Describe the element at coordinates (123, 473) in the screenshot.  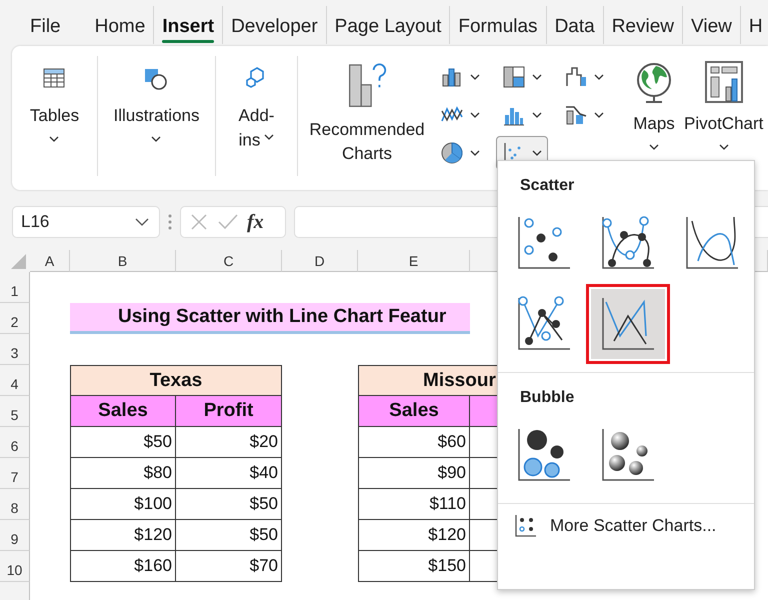
I see `table-cell: $80` at that location.